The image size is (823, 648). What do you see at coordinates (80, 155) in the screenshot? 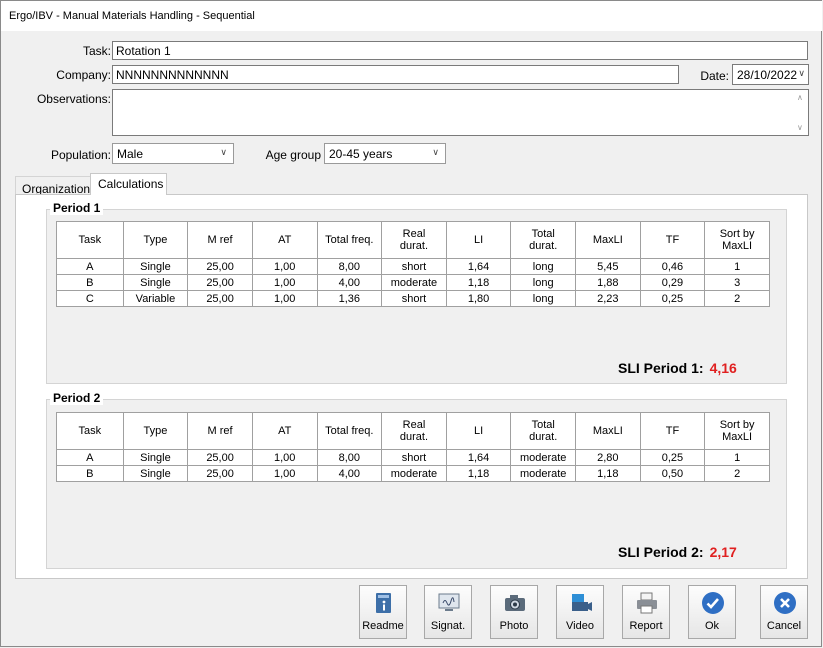
I see `population-label: Population:` at bounding box center [80, 155].